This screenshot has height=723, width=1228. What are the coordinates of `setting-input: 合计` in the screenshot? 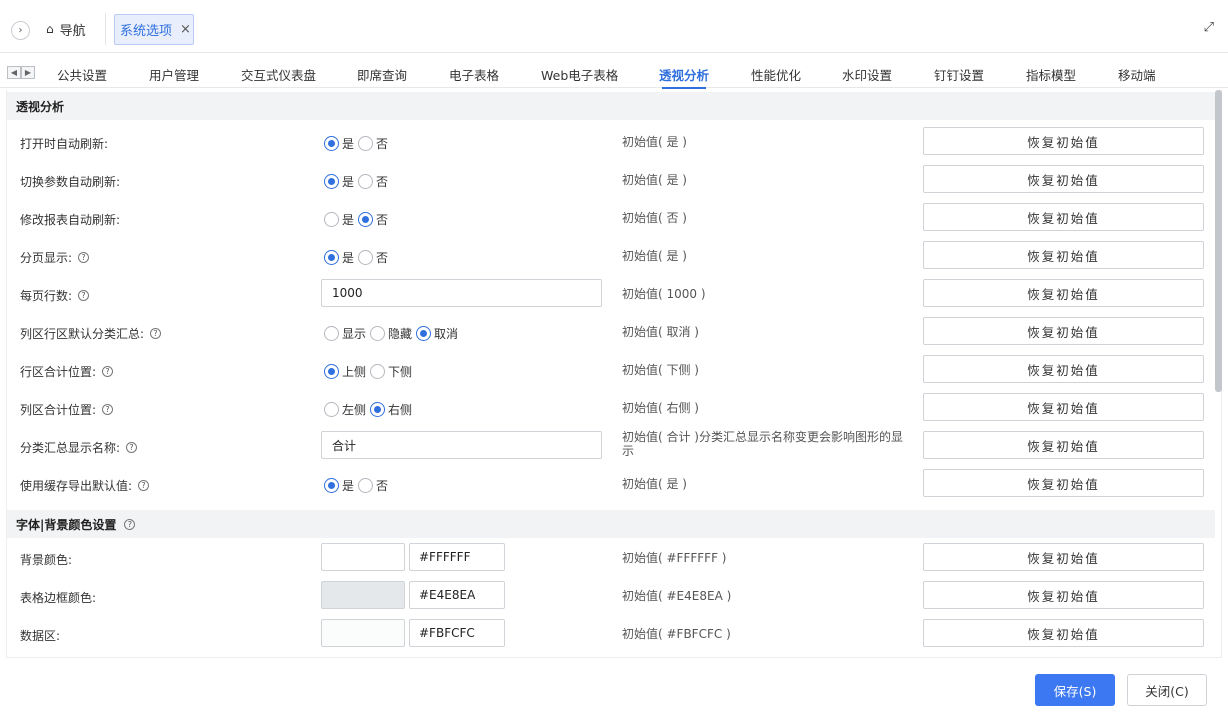 It's located at (461, 445).